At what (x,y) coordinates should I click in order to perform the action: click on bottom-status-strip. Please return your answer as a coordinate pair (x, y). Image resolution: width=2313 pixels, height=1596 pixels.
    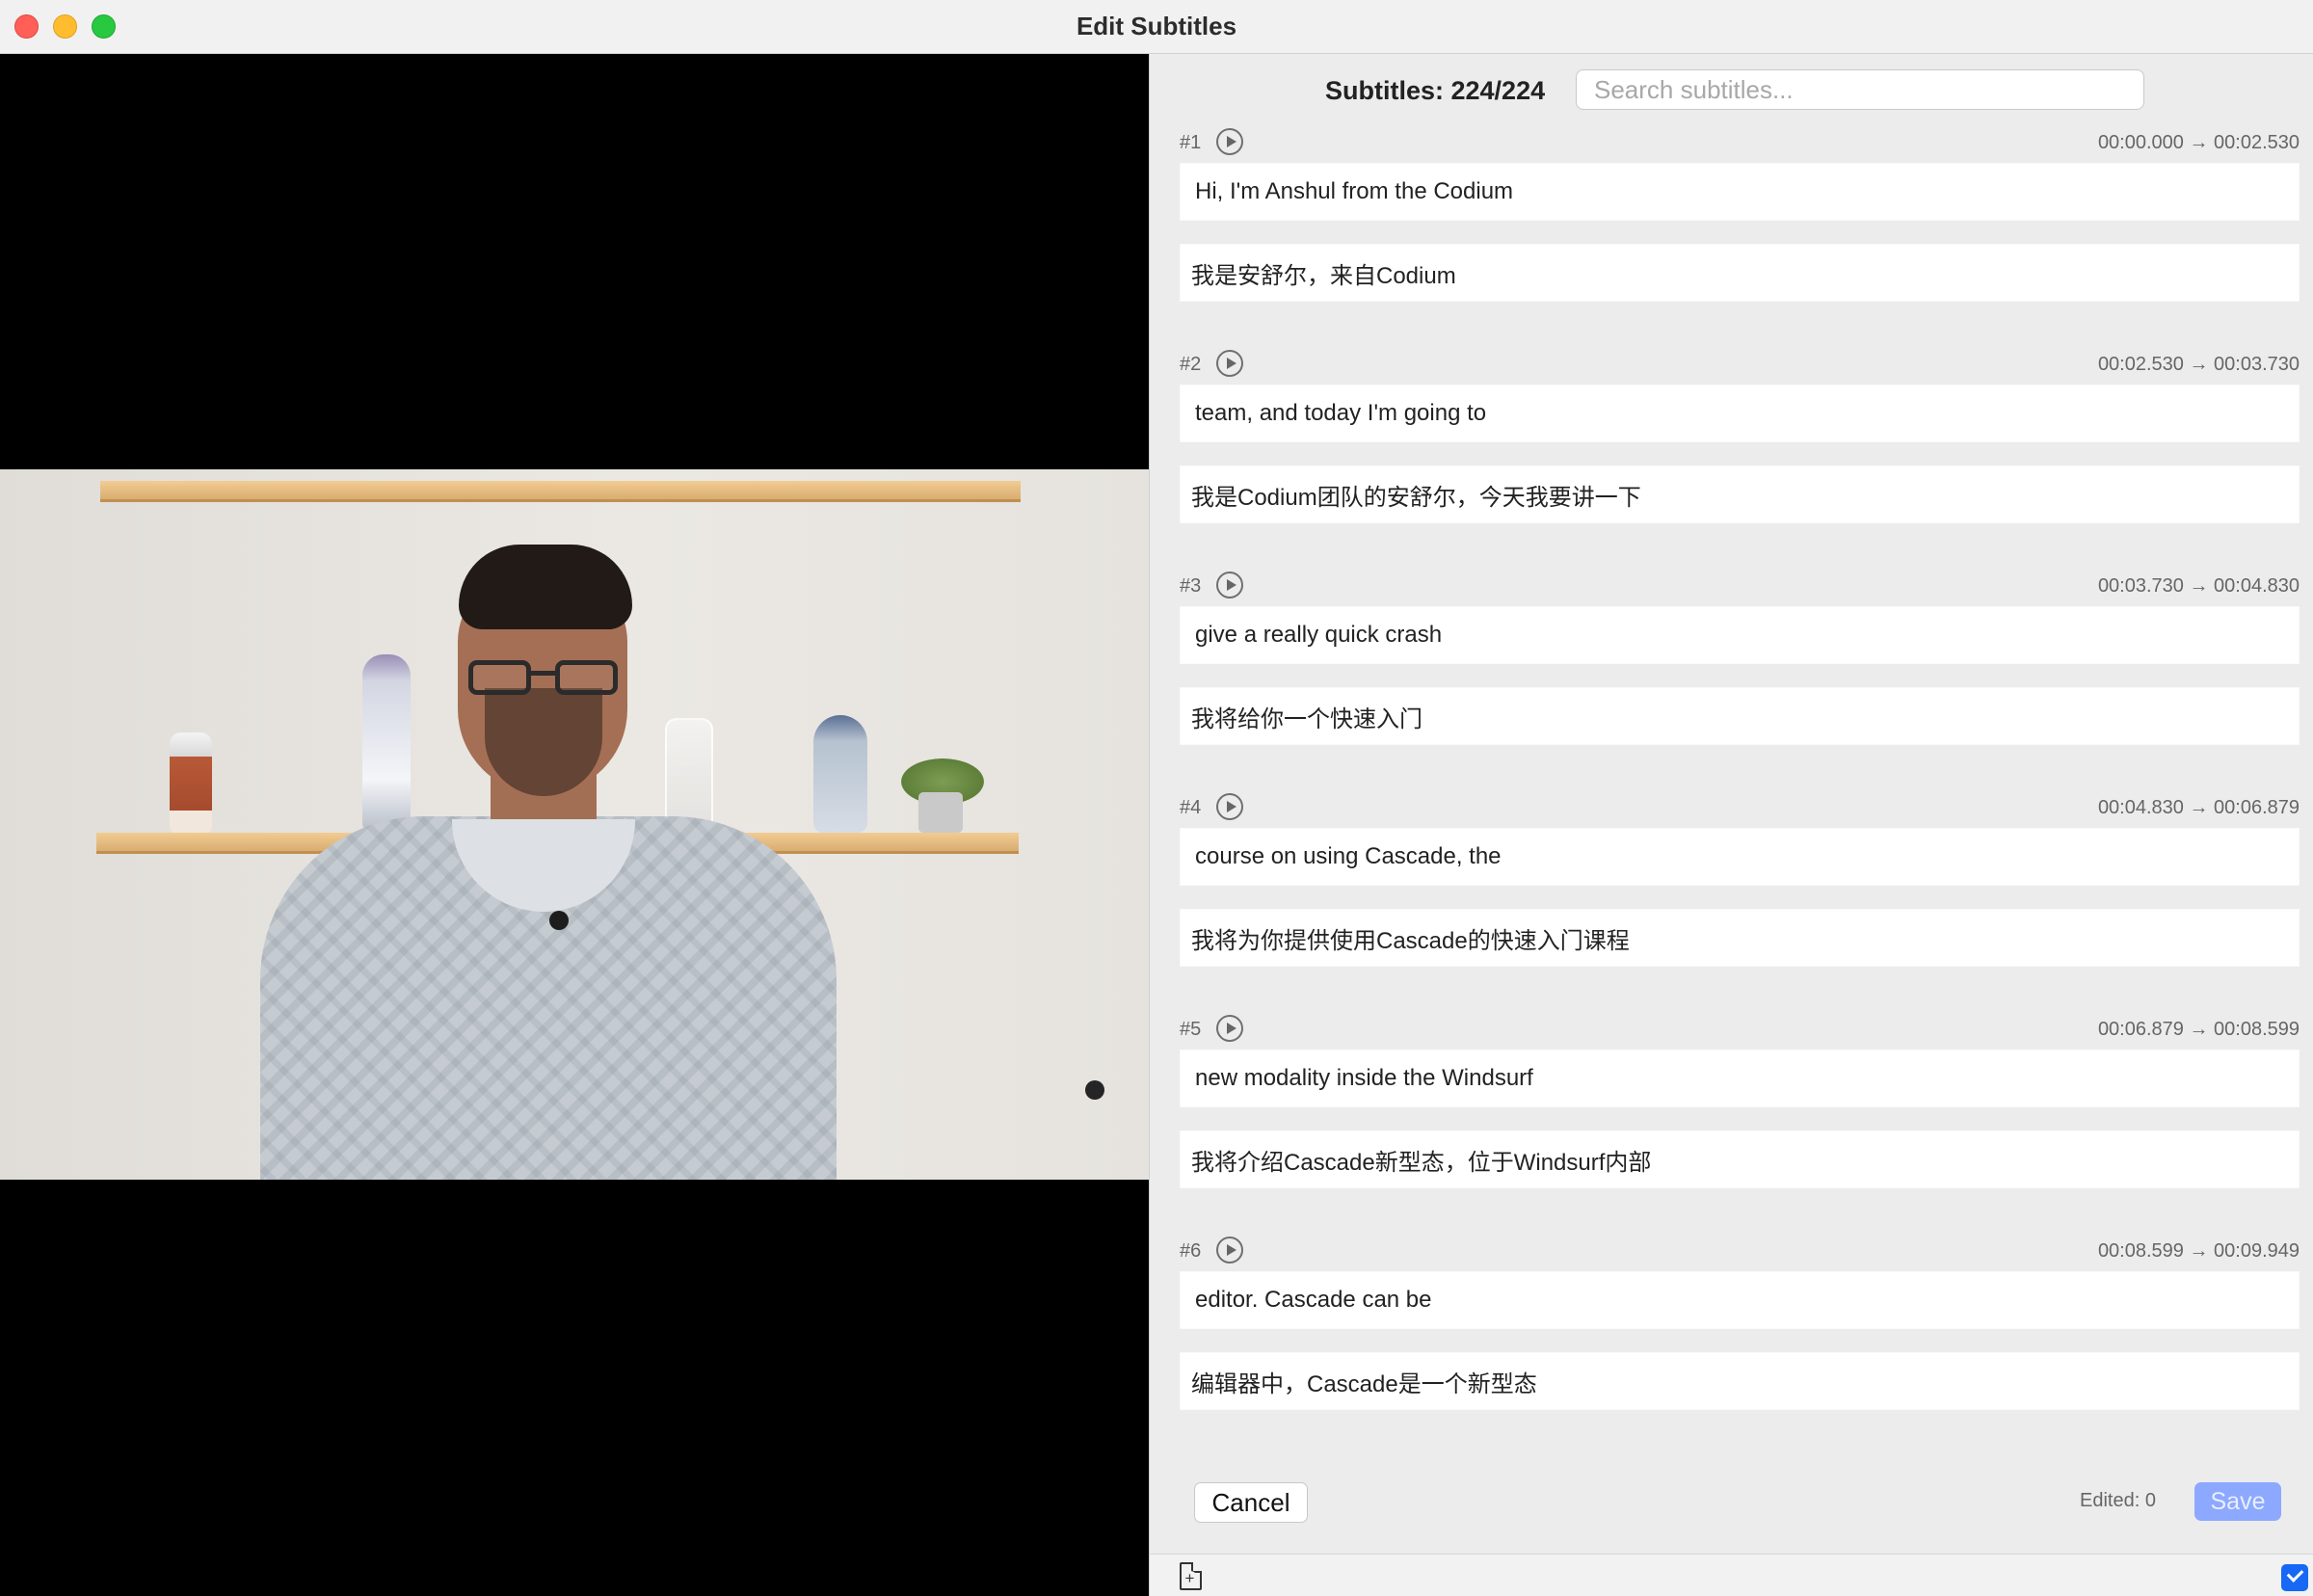
    Looking at the image, I should click on (1731, 1575).